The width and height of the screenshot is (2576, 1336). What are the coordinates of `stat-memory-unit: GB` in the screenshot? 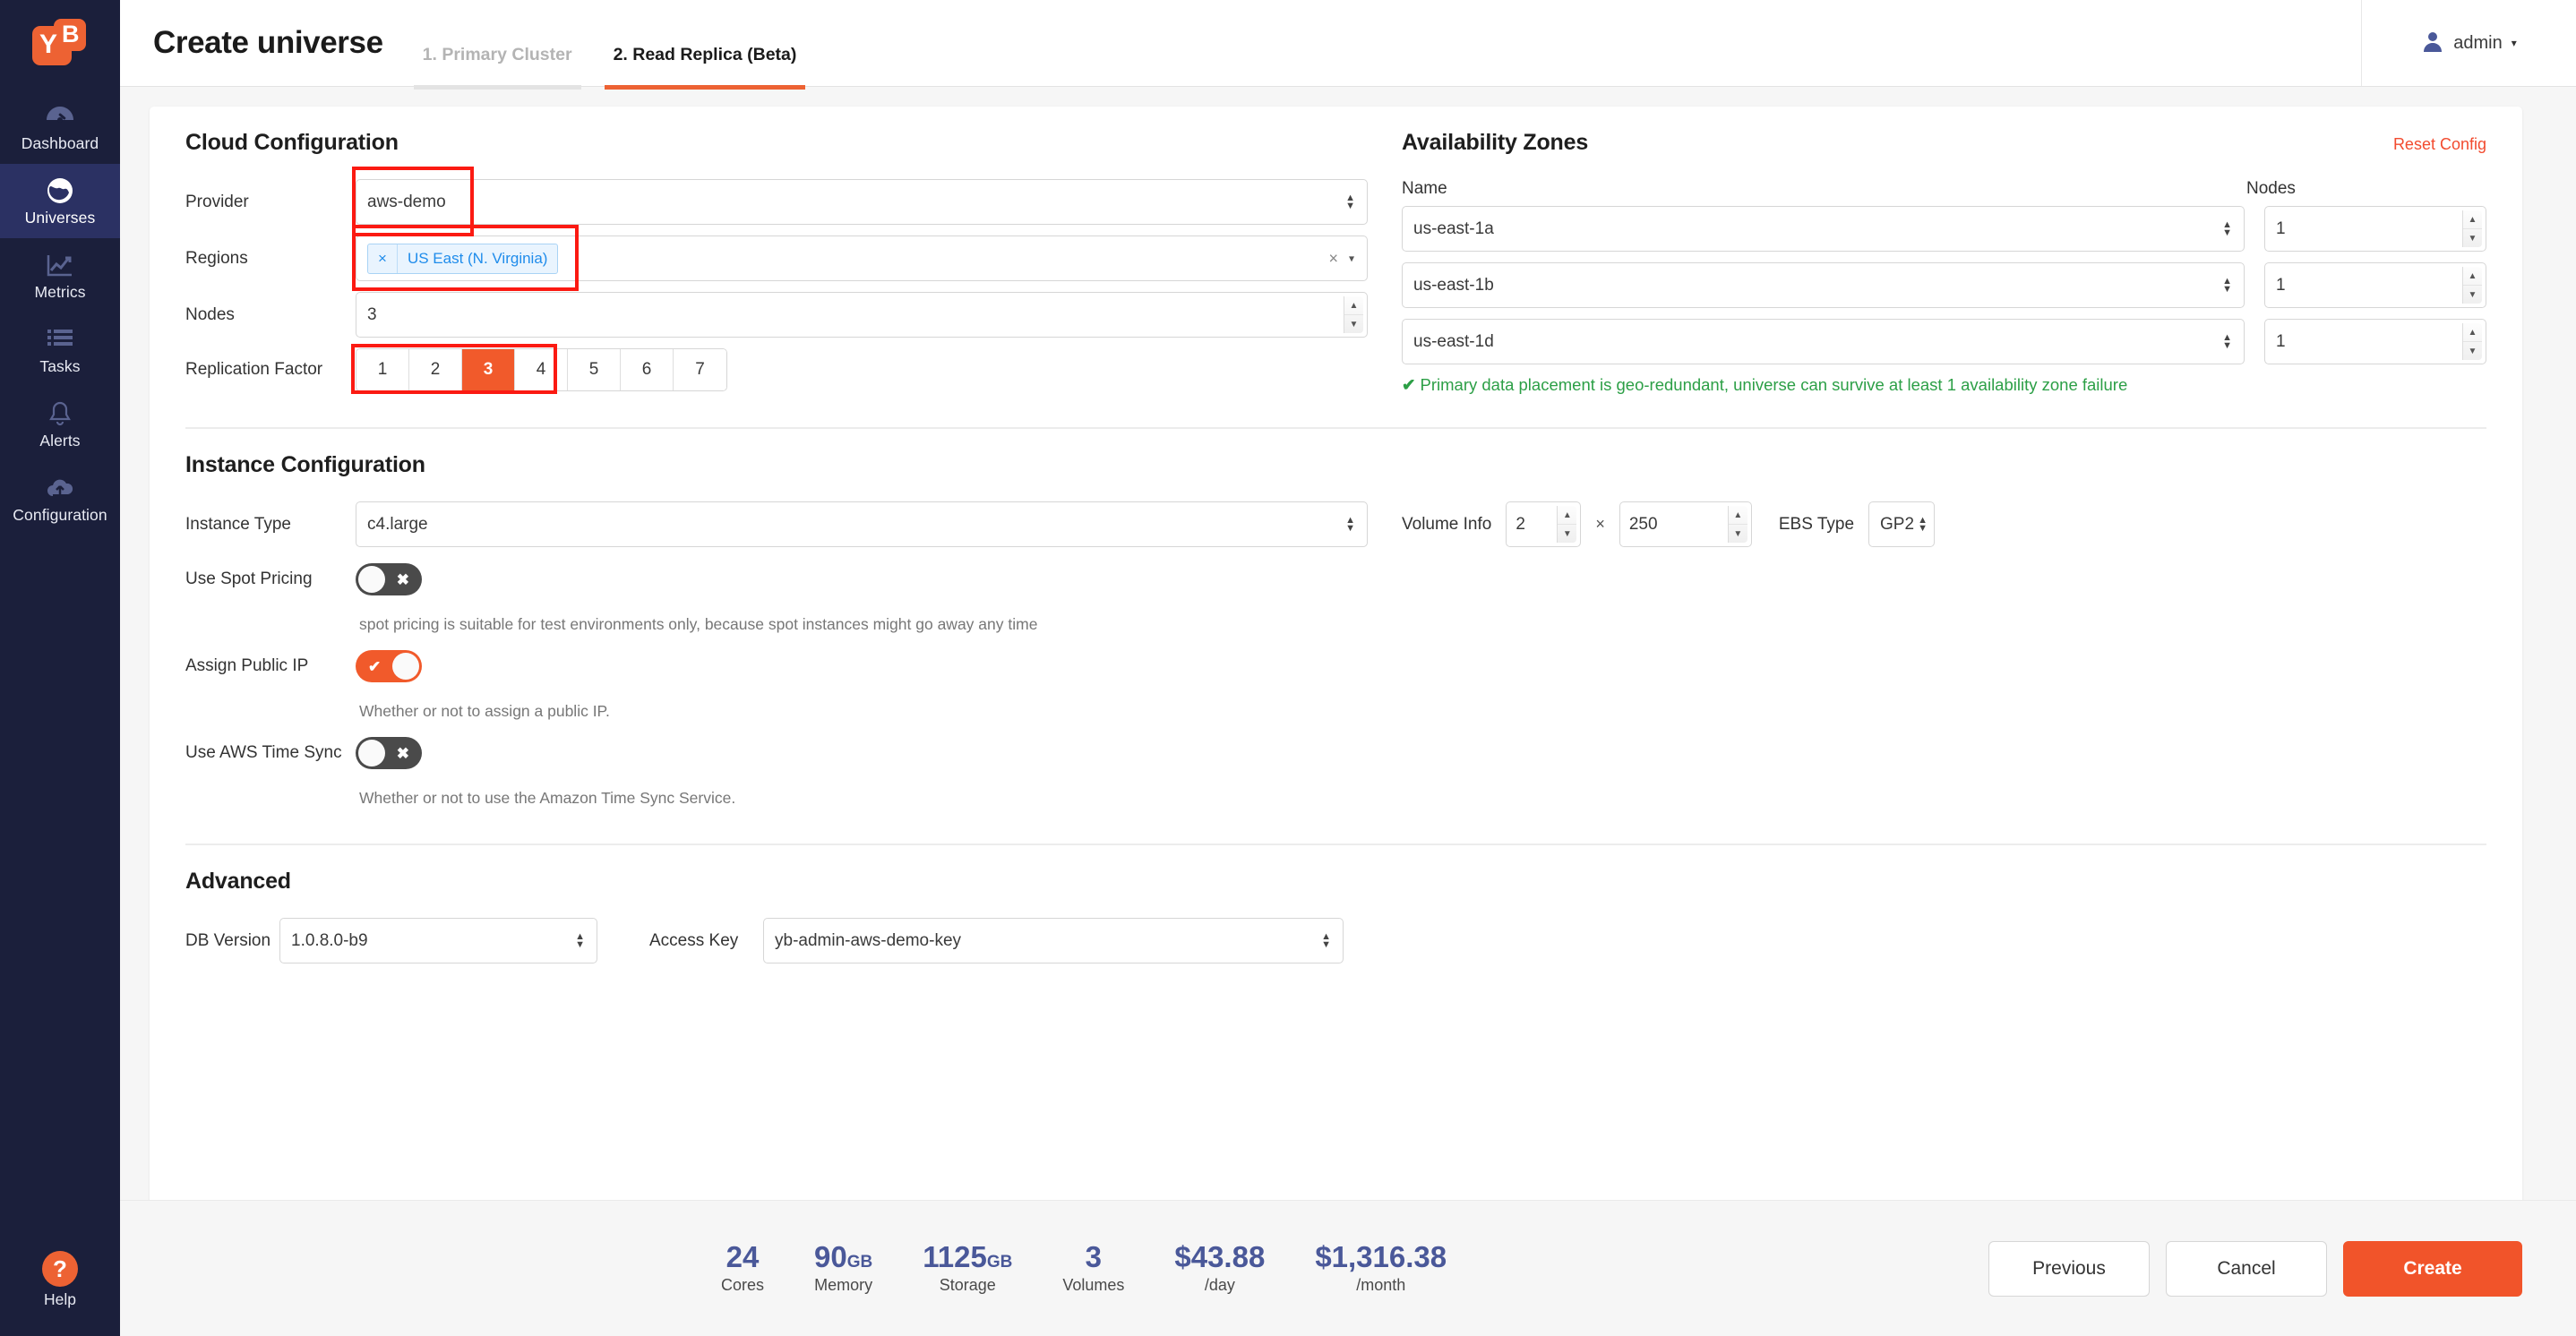 It's located at (859, 1262).